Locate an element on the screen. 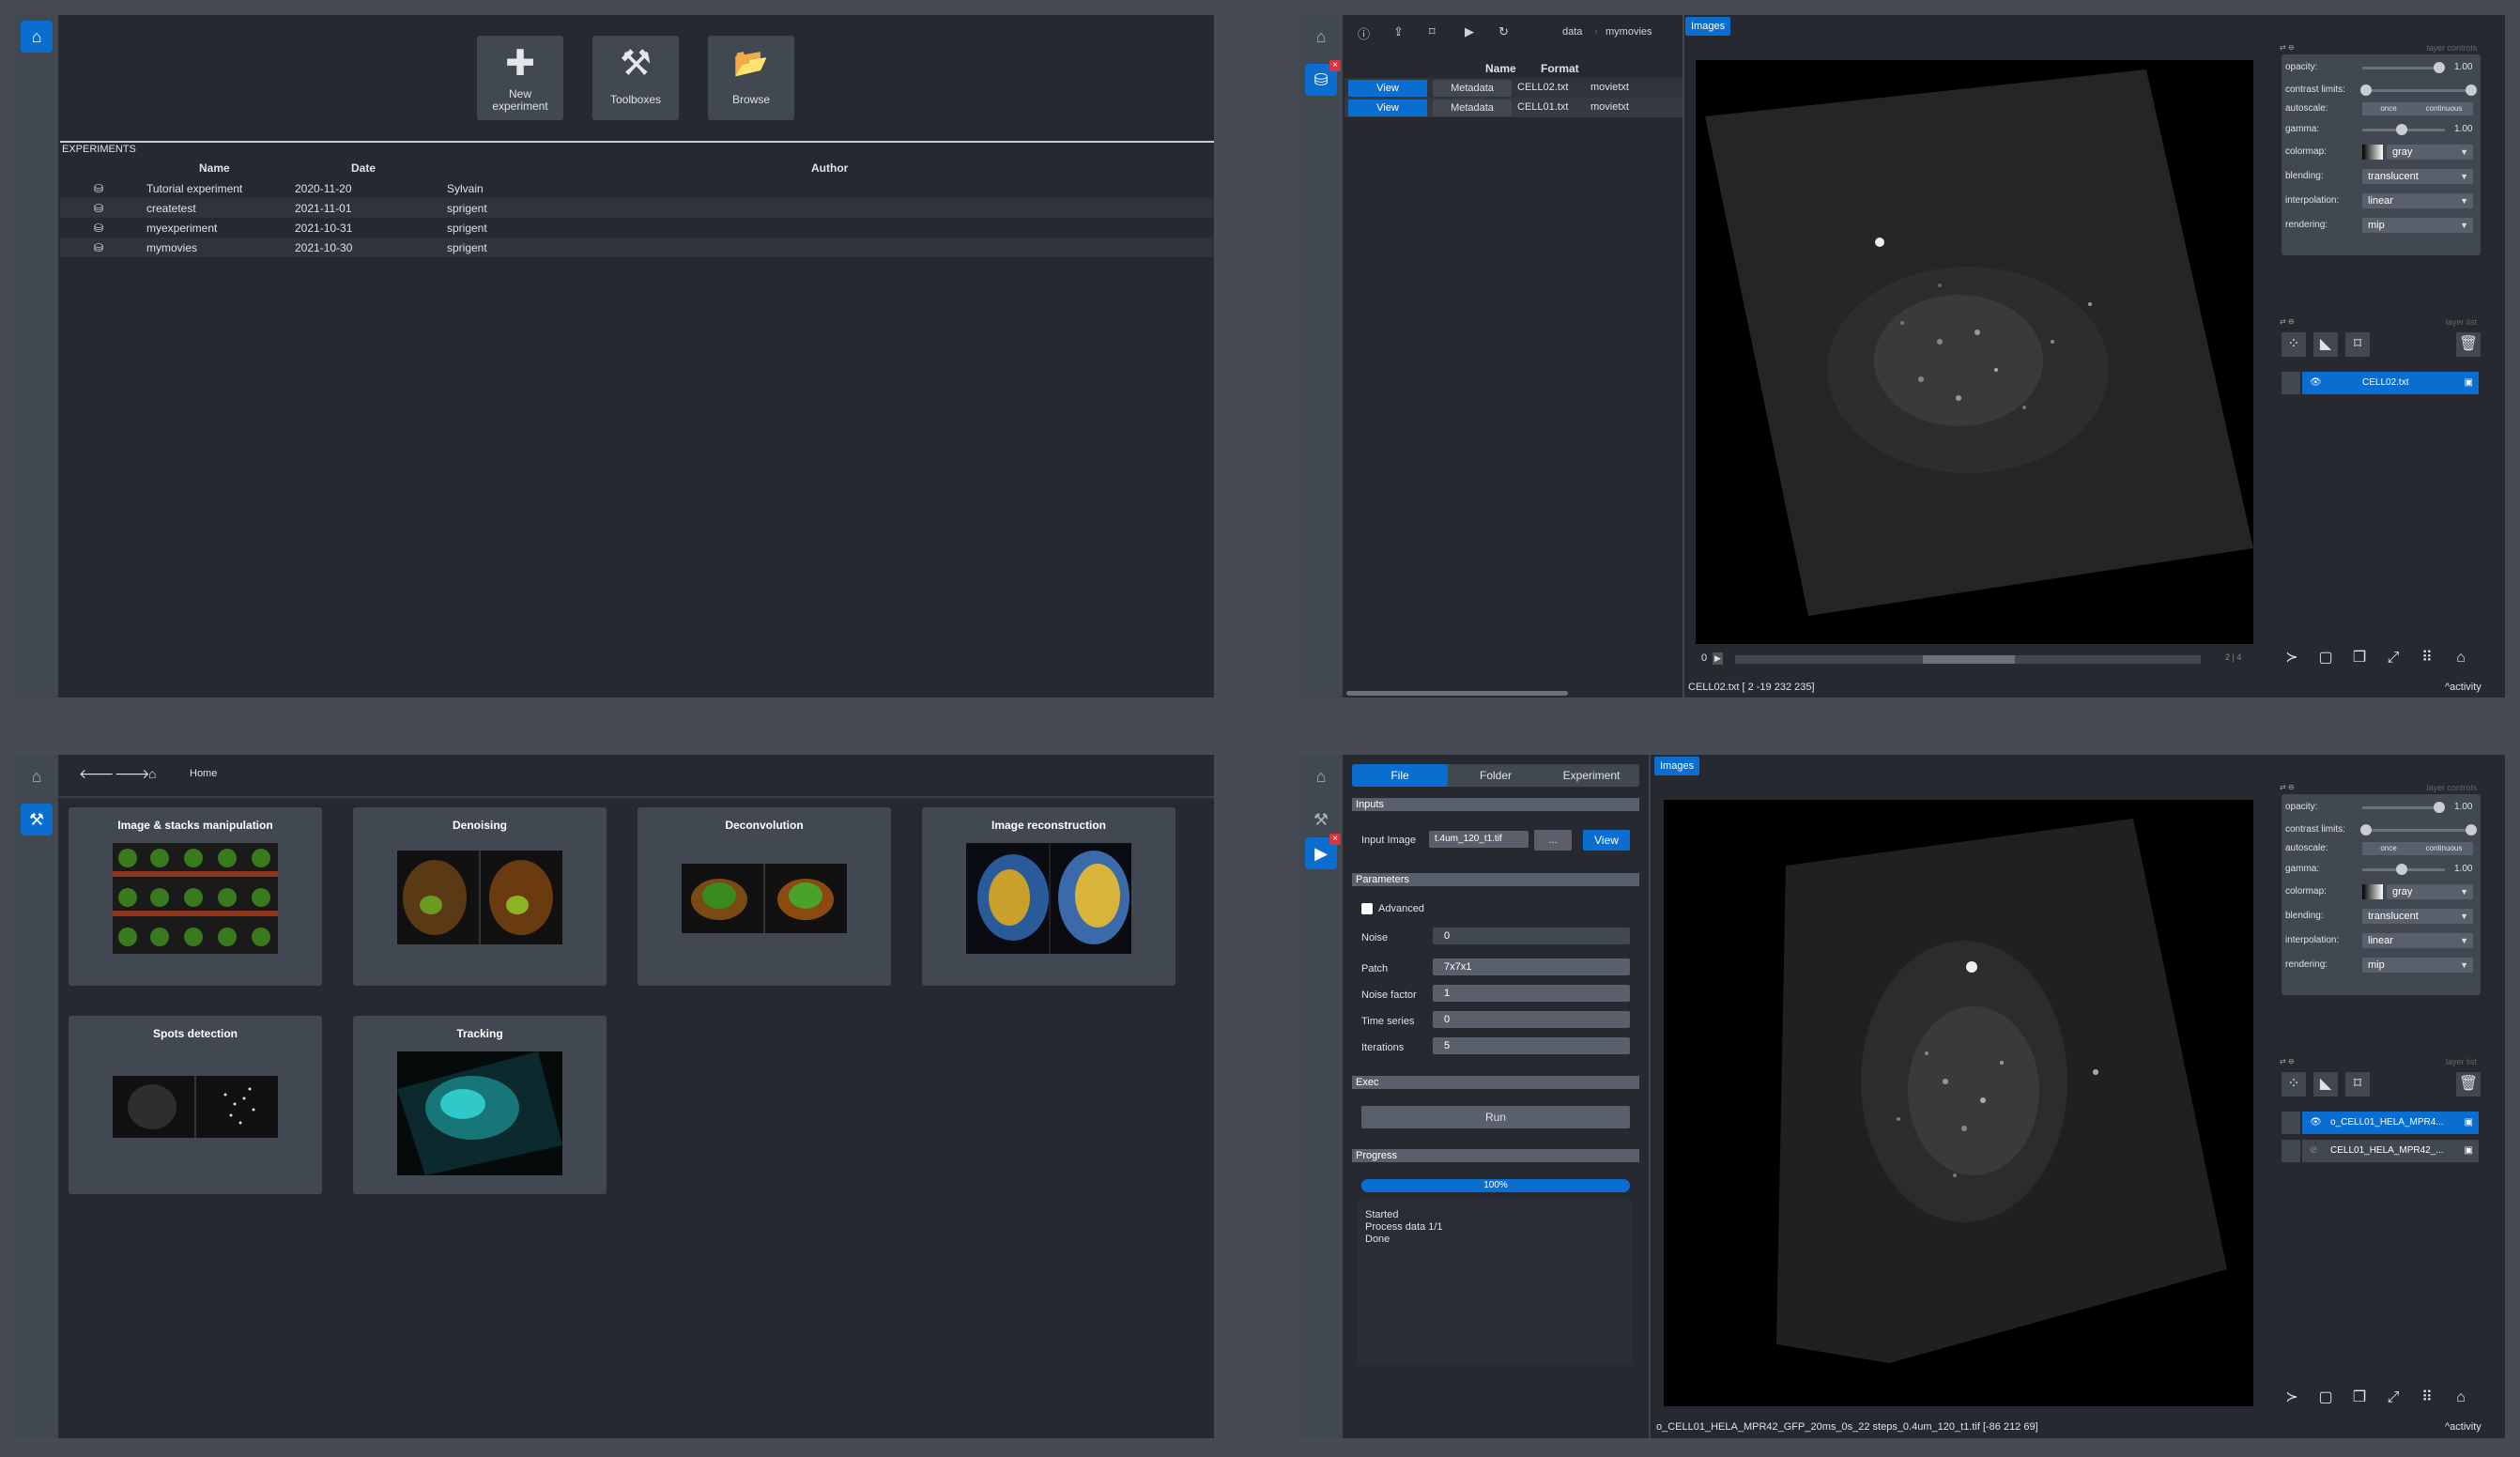 This screenshot has width=2520, height=1457. layer-row: 👁 CELL02.txt ▣ is located at coordinates (2390, 383).